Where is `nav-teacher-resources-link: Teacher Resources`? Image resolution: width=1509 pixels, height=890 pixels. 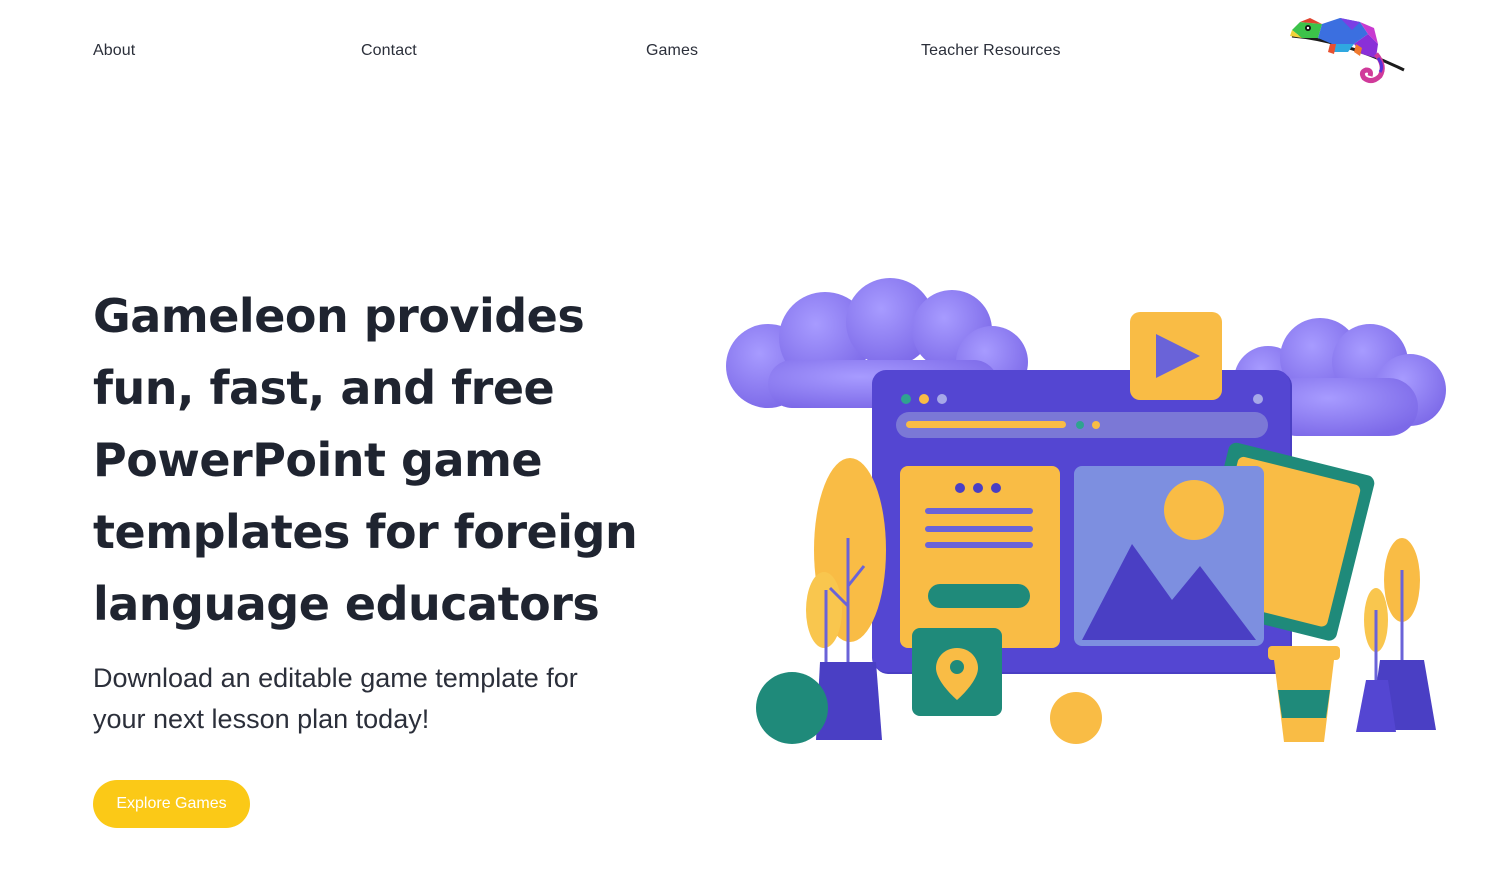
nav-teacher-resources-link: Teacher Resources is located at coordinates (991, 51).